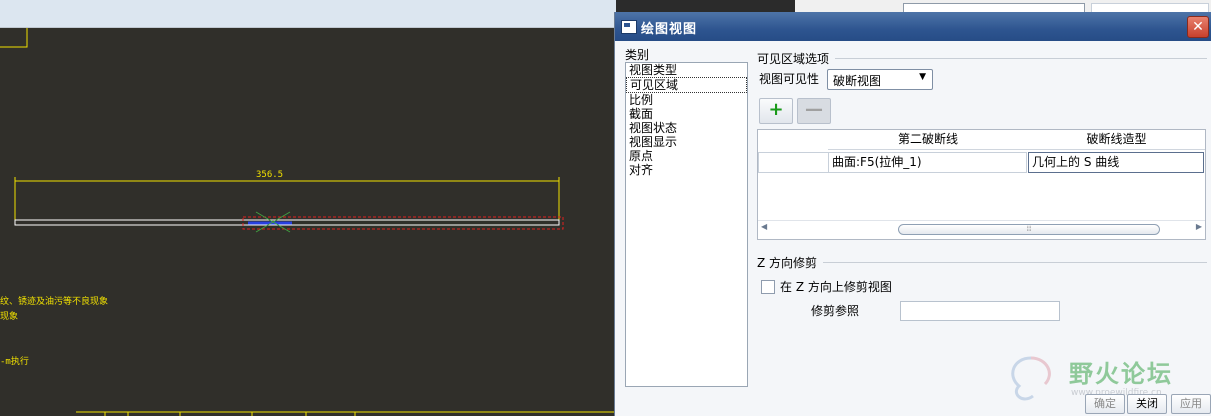 This screenshot has height=416, width=1211. I want to click on z-trim-checkbox-label: 在 Z 方向上修剪视图, so click(836, 287).